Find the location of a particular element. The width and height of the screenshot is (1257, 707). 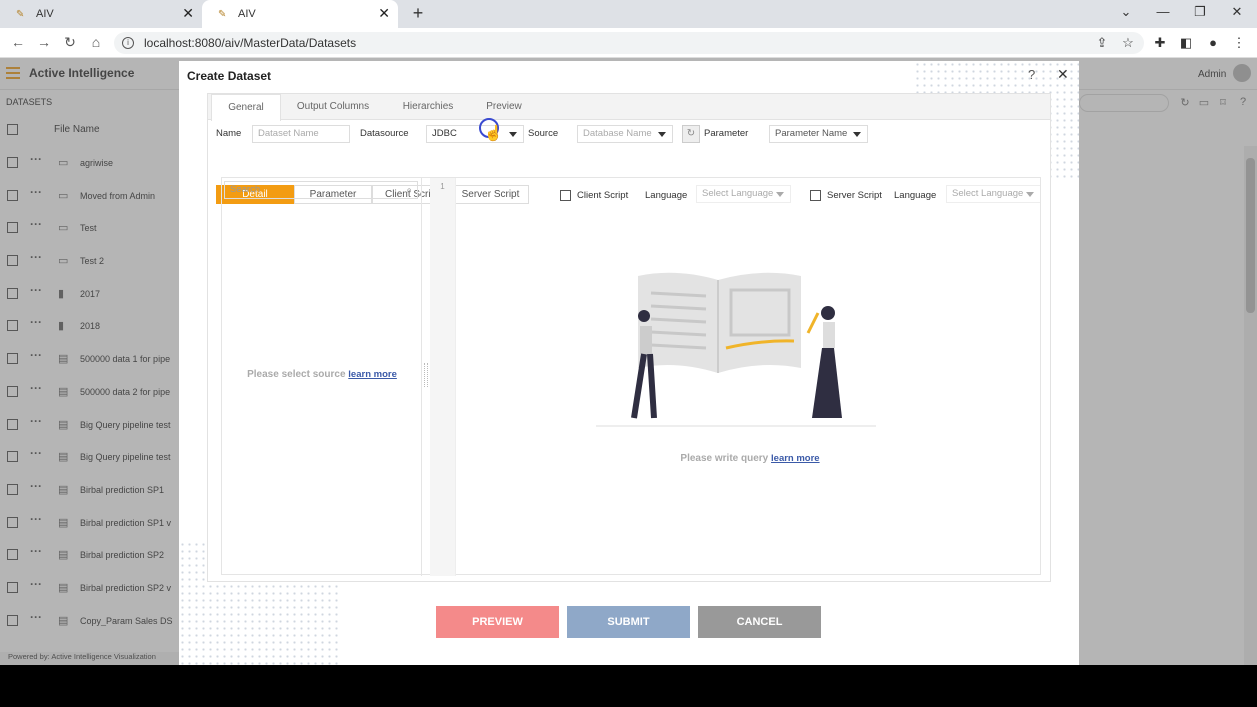

browser-tab-1: ✎ AIV ✕ is located at coordinates (101, 14).